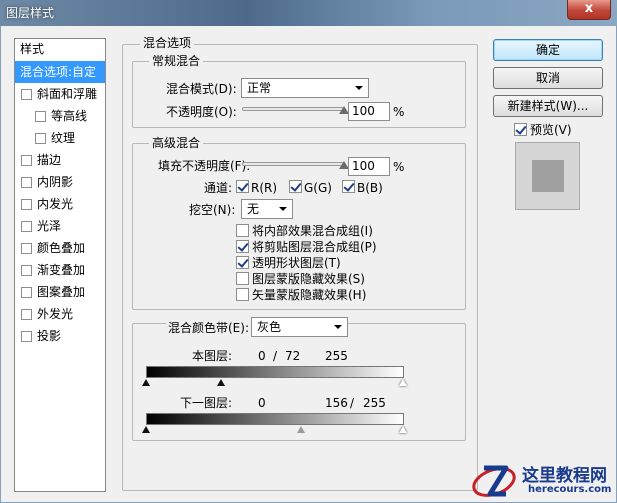 The width and height of the screenshot is (617, 503). What do you see at coordinates (67, 94) in the screenshot?
I see `style-item-label: 斜面和浮雕` at bounding box center [67, 94].